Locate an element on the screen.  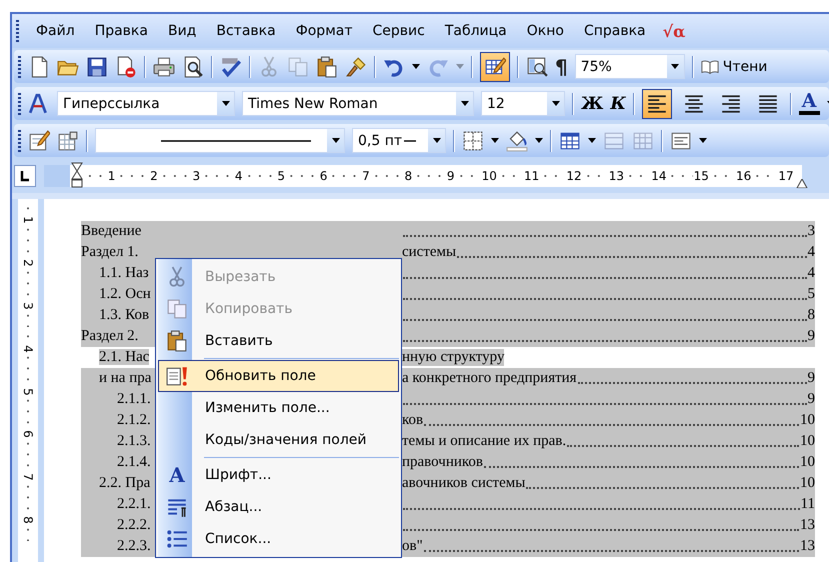
page-number: 3 is located at coordinates (811, 231).